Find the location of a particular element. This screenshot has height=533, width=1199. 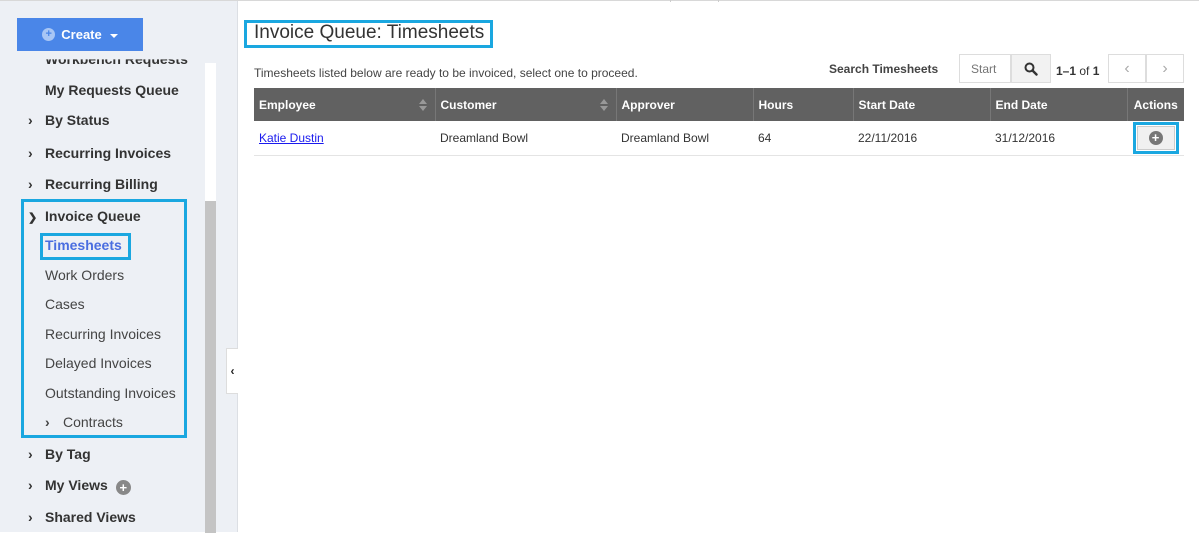

sidebar-subitem-work-orders: Work Orders is located at coordinates (84, 275).